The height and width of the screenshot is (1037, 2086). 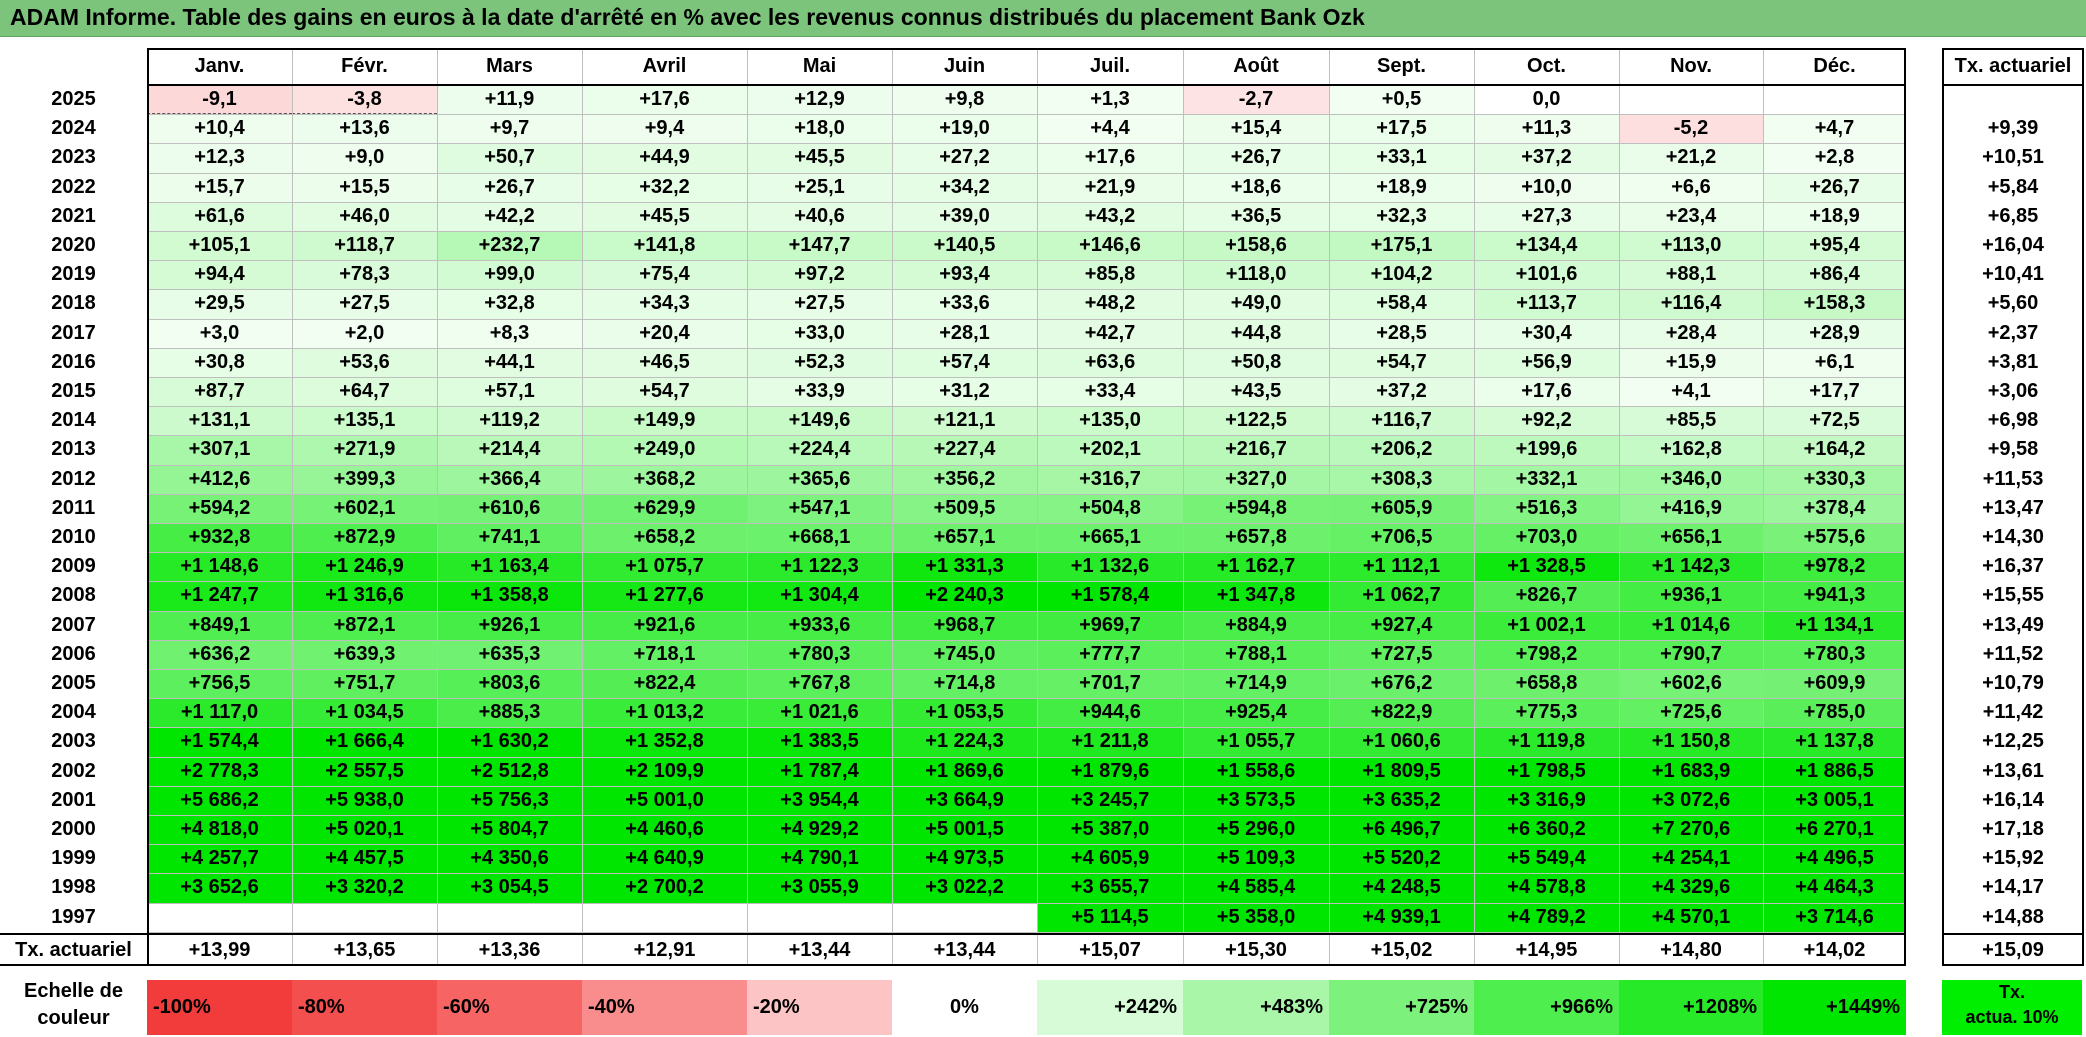 I want to click on heatmap-cell: +701,7, so click(x=1110, y=684).